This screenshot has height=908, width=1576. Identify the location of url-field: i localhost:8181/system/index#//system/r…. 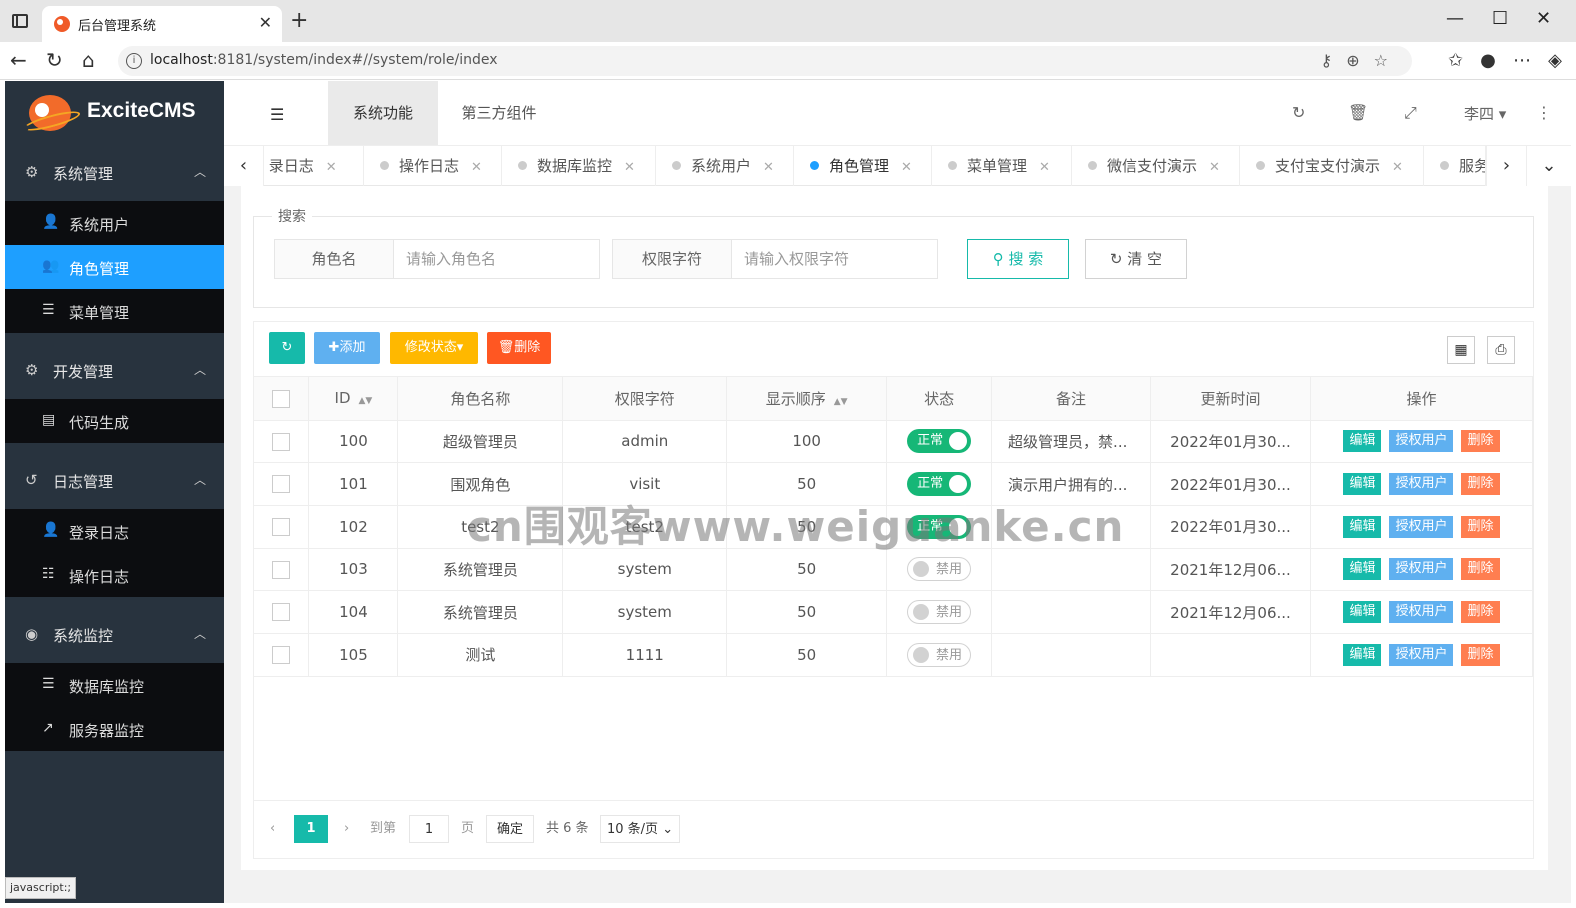
(765, 61).